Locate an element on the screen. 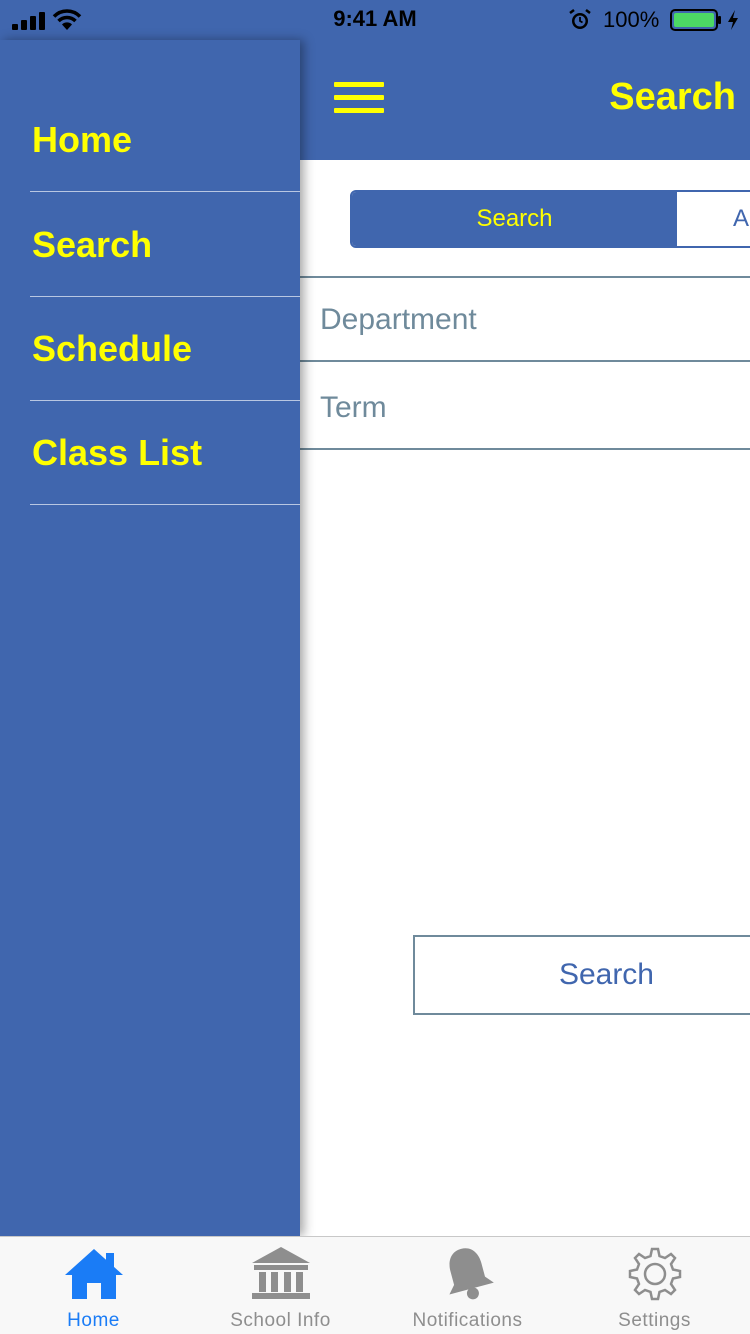 The width and height of the screenshot is (750, 1334). page-title: Search is located at coordinates (672, 97).